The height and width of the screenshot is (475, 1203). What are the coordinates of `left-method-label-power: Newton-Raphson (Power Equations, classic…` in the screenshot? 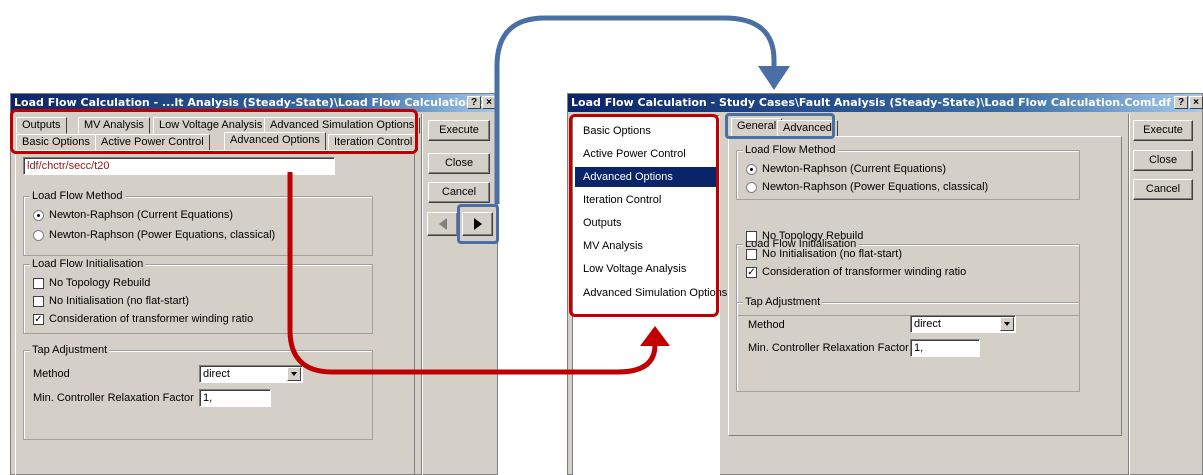 It's located at (162, 235).